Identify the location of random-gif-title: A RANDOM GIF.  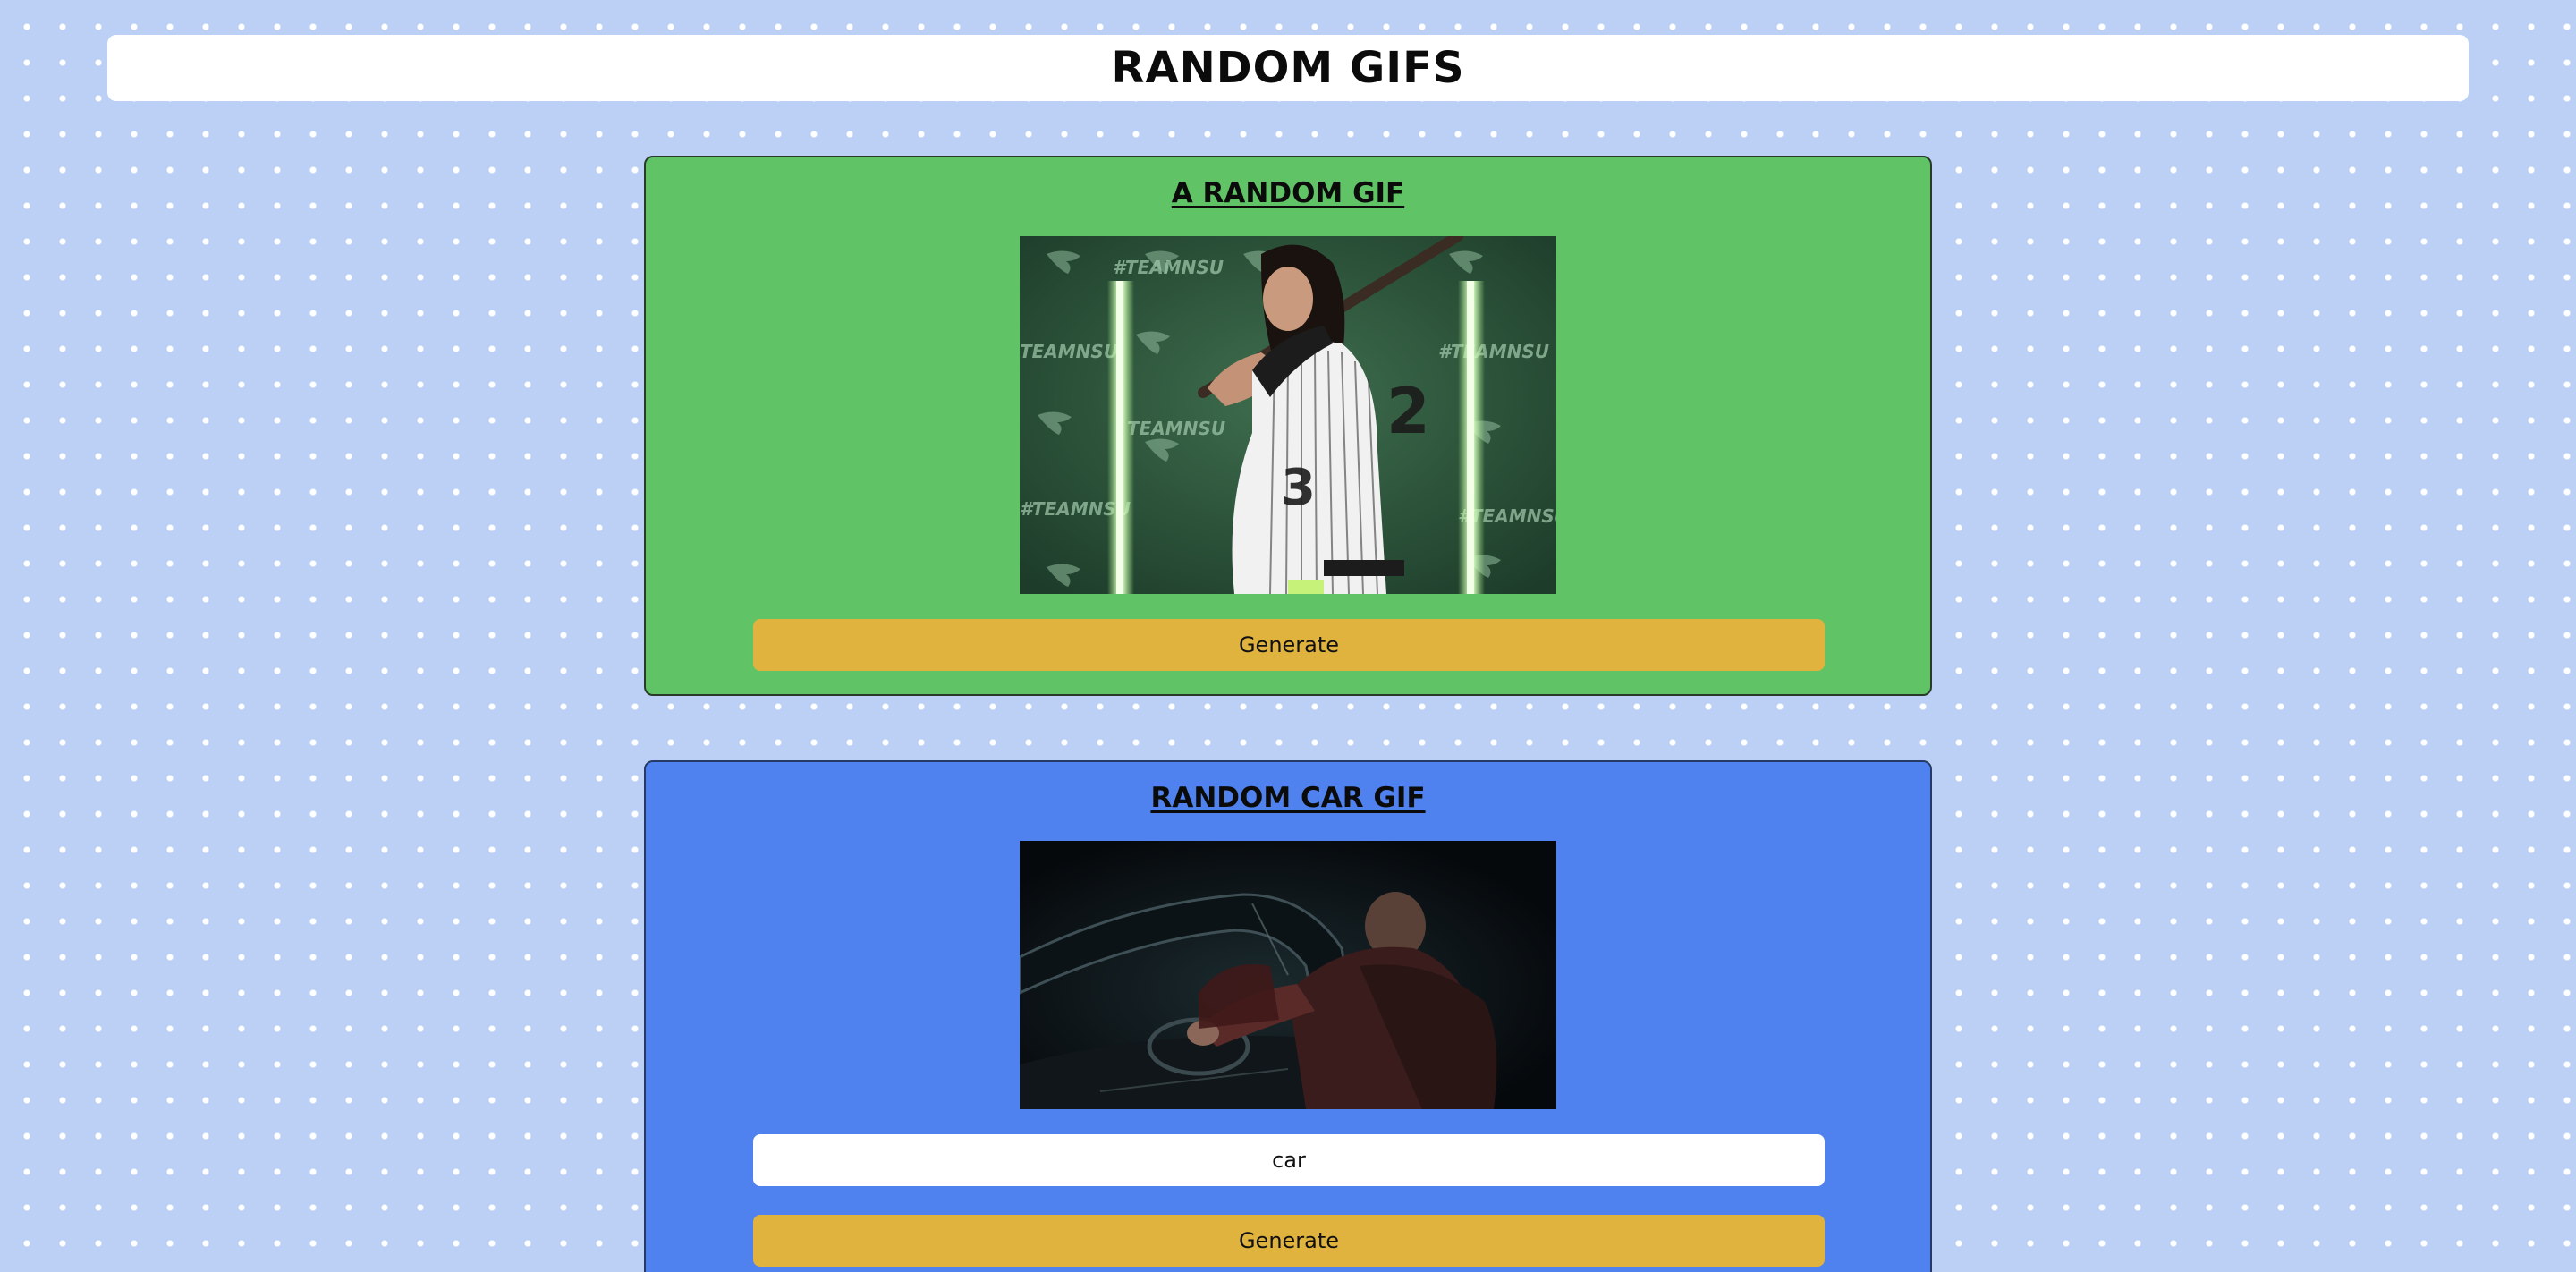
(1288, 193).